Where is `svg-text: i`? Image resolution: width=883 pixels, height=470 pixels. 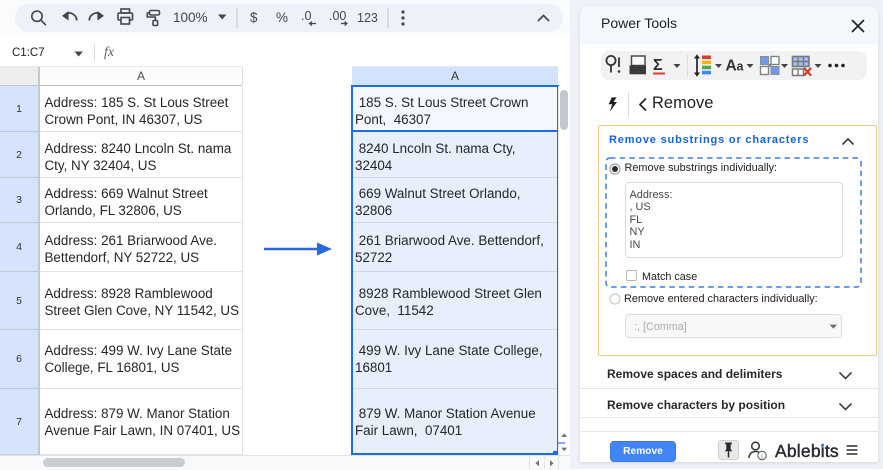 svg-text: i is located at coordinates (762, 456).